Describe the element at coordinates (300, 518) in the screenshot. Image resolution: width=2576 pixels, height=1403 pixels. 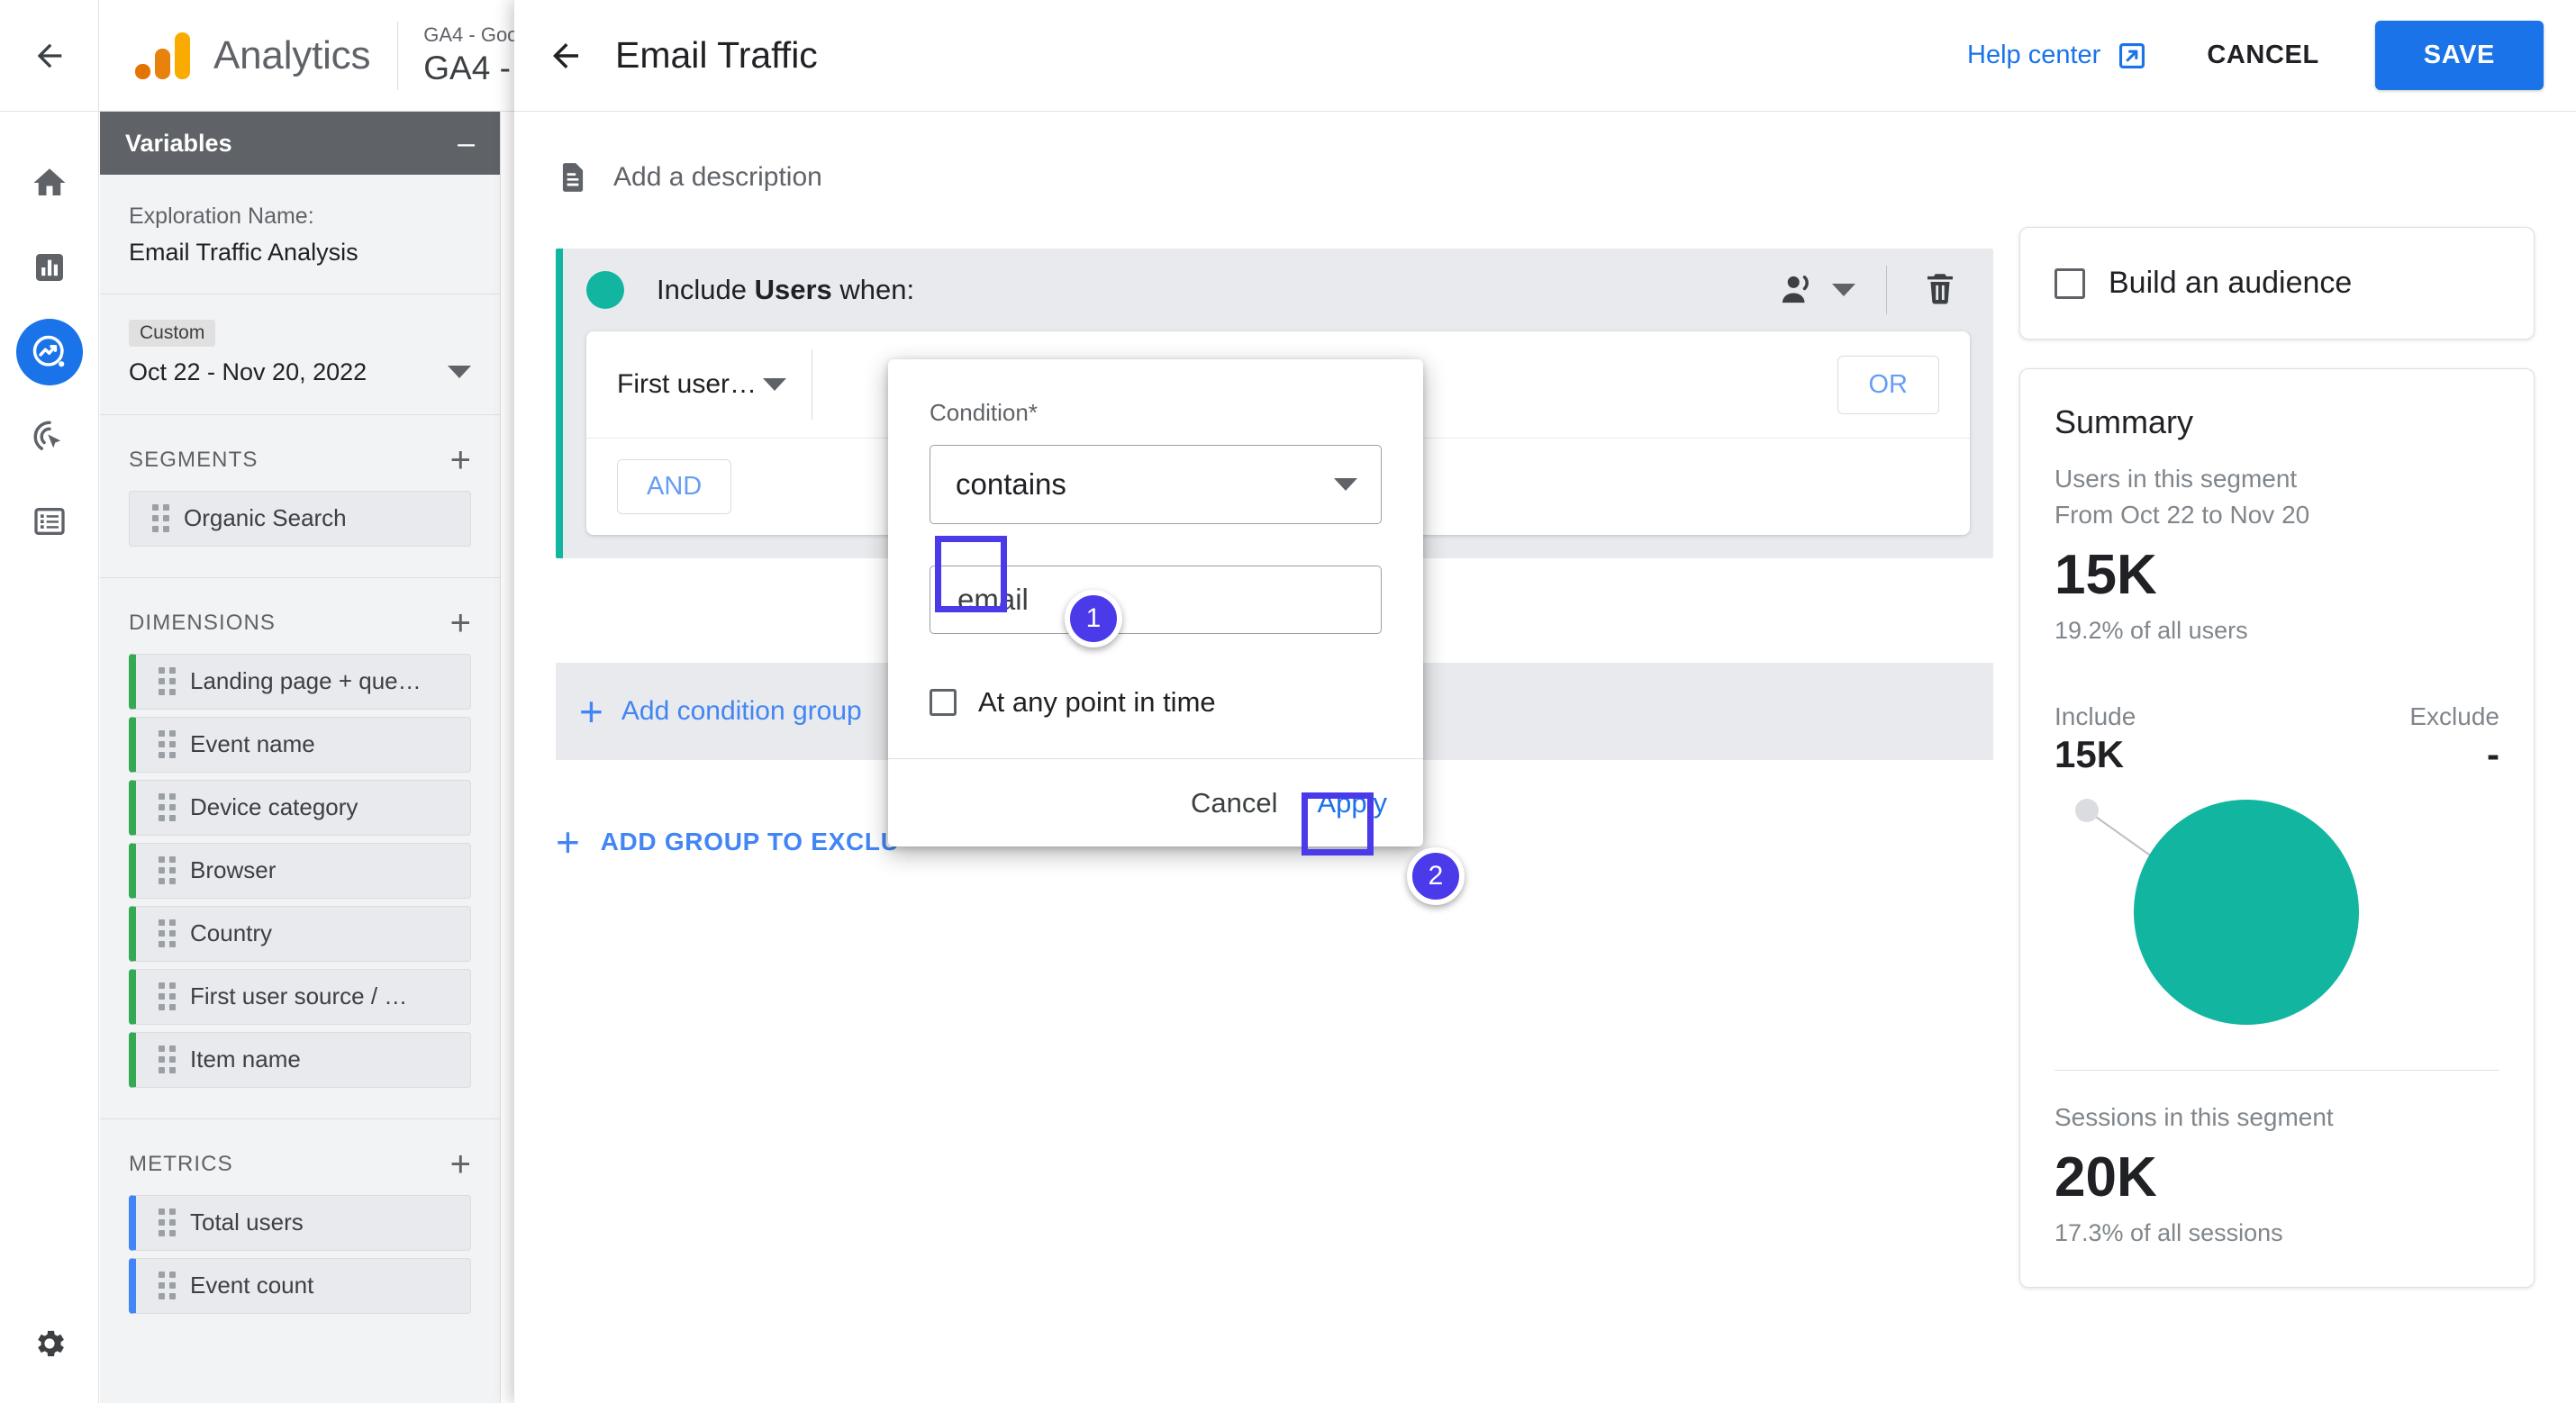
I see `list-item: Organic Search` at that location.